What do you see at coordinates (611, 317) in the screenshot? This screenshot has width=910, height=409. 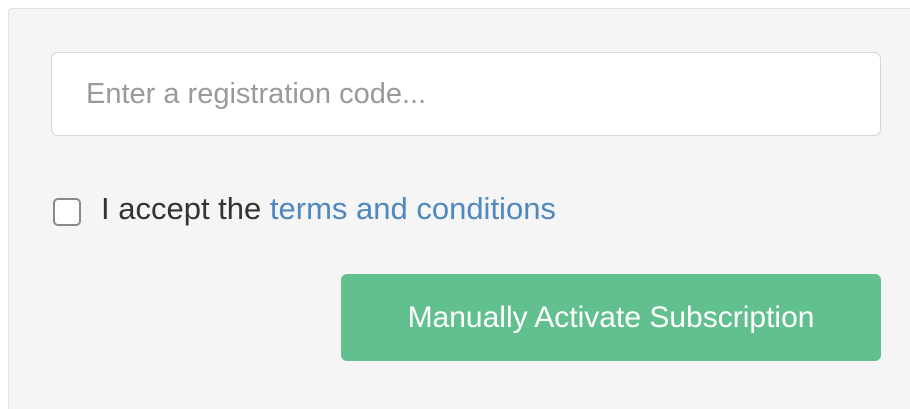 I see `manually-activate-subscription-button: Manually Activate Subscription` at bounding box center [611, 317].